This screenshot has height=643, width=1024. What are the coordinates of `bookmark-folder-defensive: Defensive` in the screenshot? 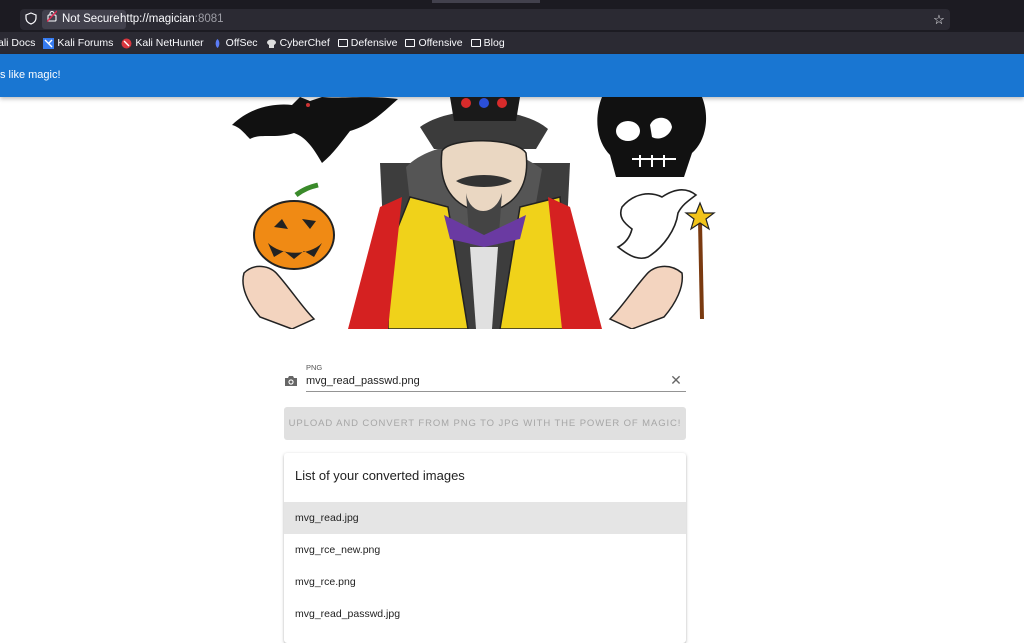 It's located at (367, 43).